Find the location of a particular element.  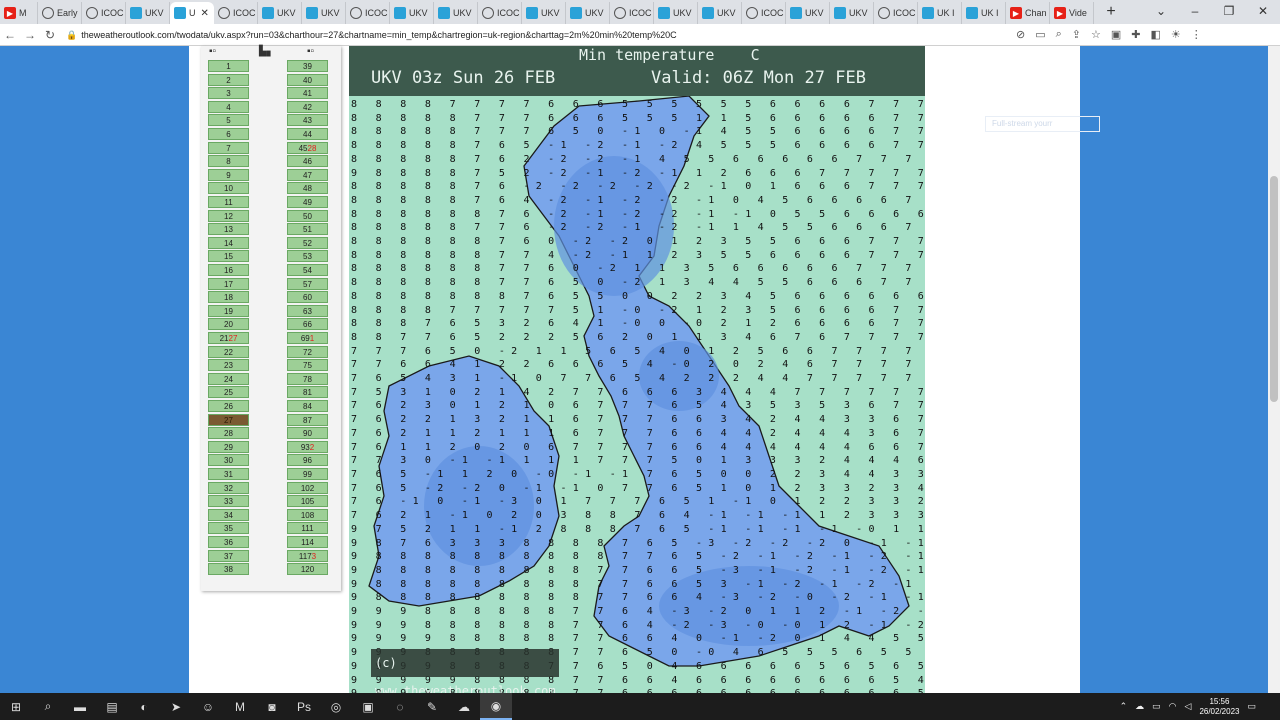

chart-hour-button: 54 is located at coordinates (307, 270).